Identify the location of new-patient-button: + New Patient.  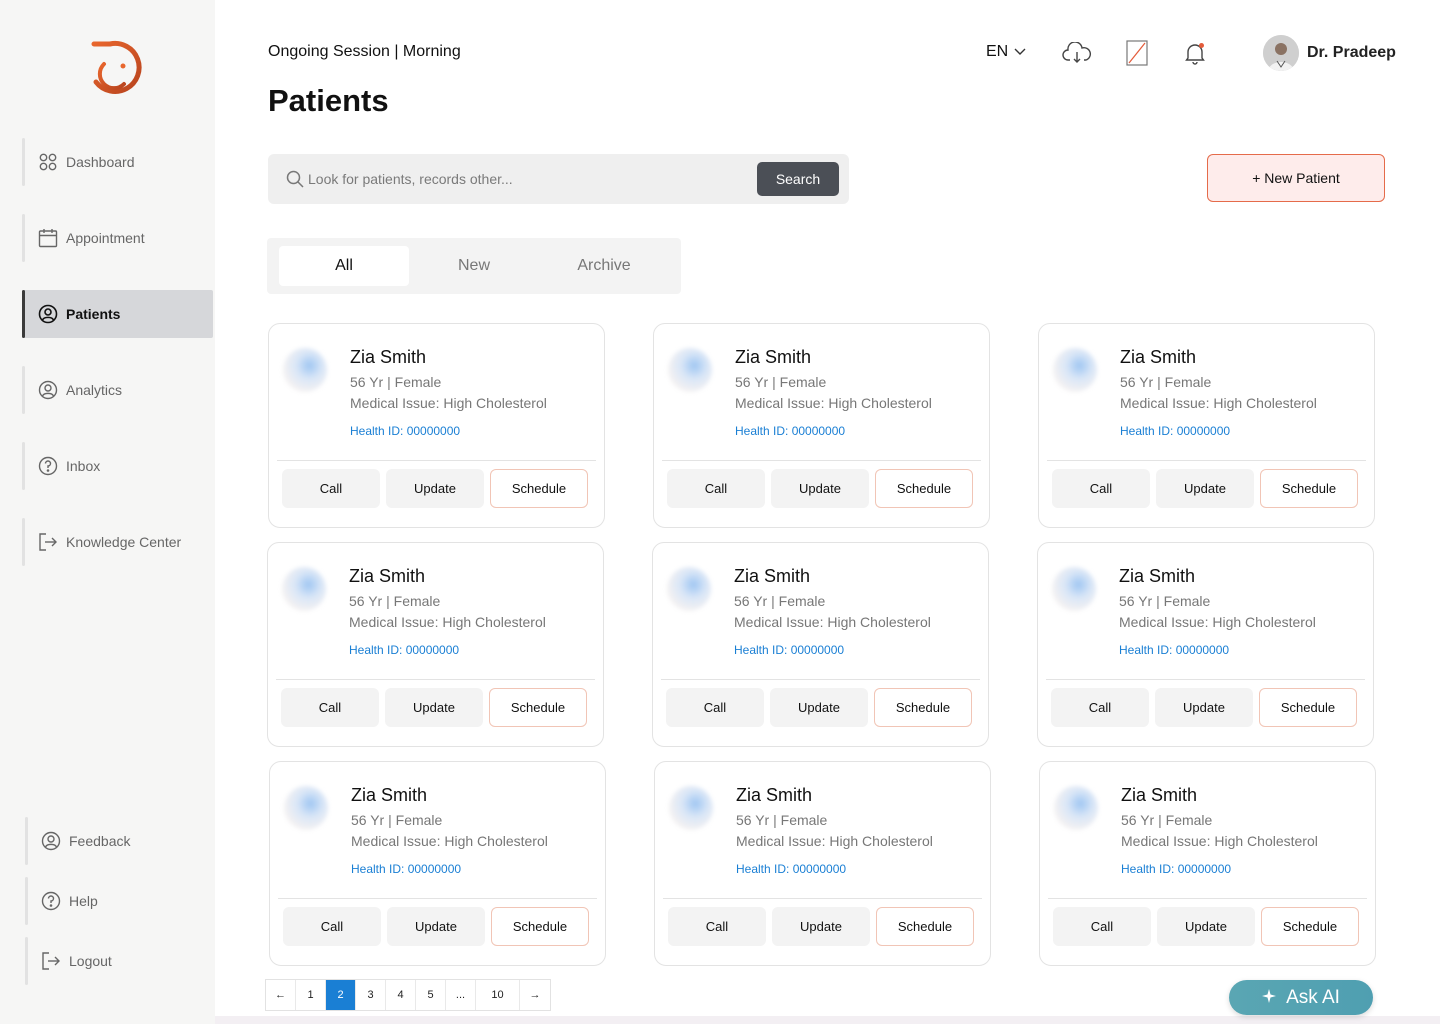
(1296, 178).